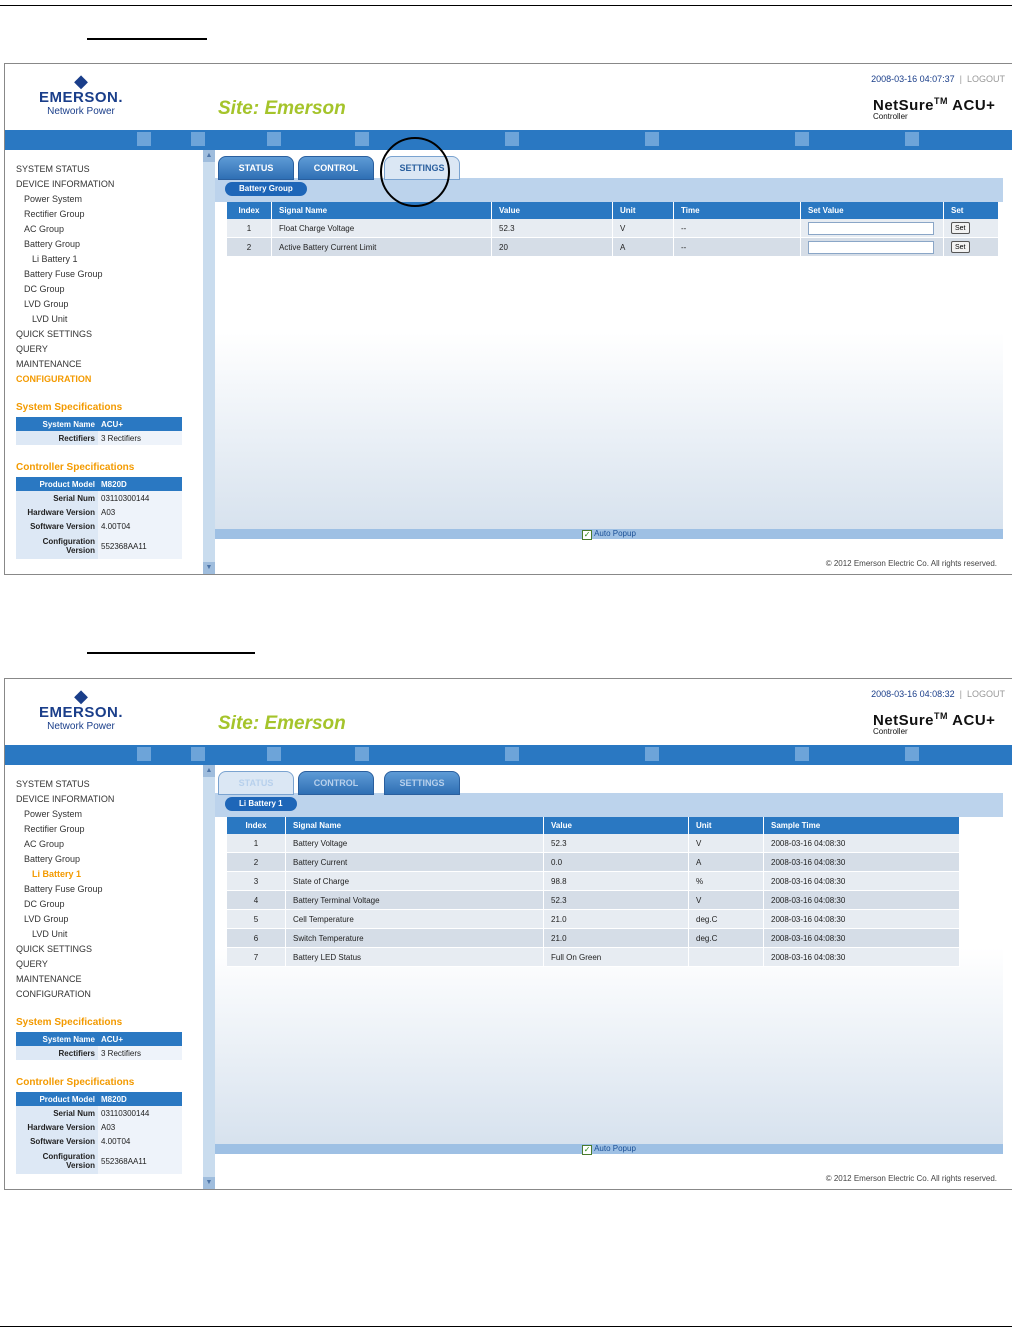 The width and height of the screenshot is (1012, 1331). I want to click on group-pill: Li Battery 1, so click(261, 804).